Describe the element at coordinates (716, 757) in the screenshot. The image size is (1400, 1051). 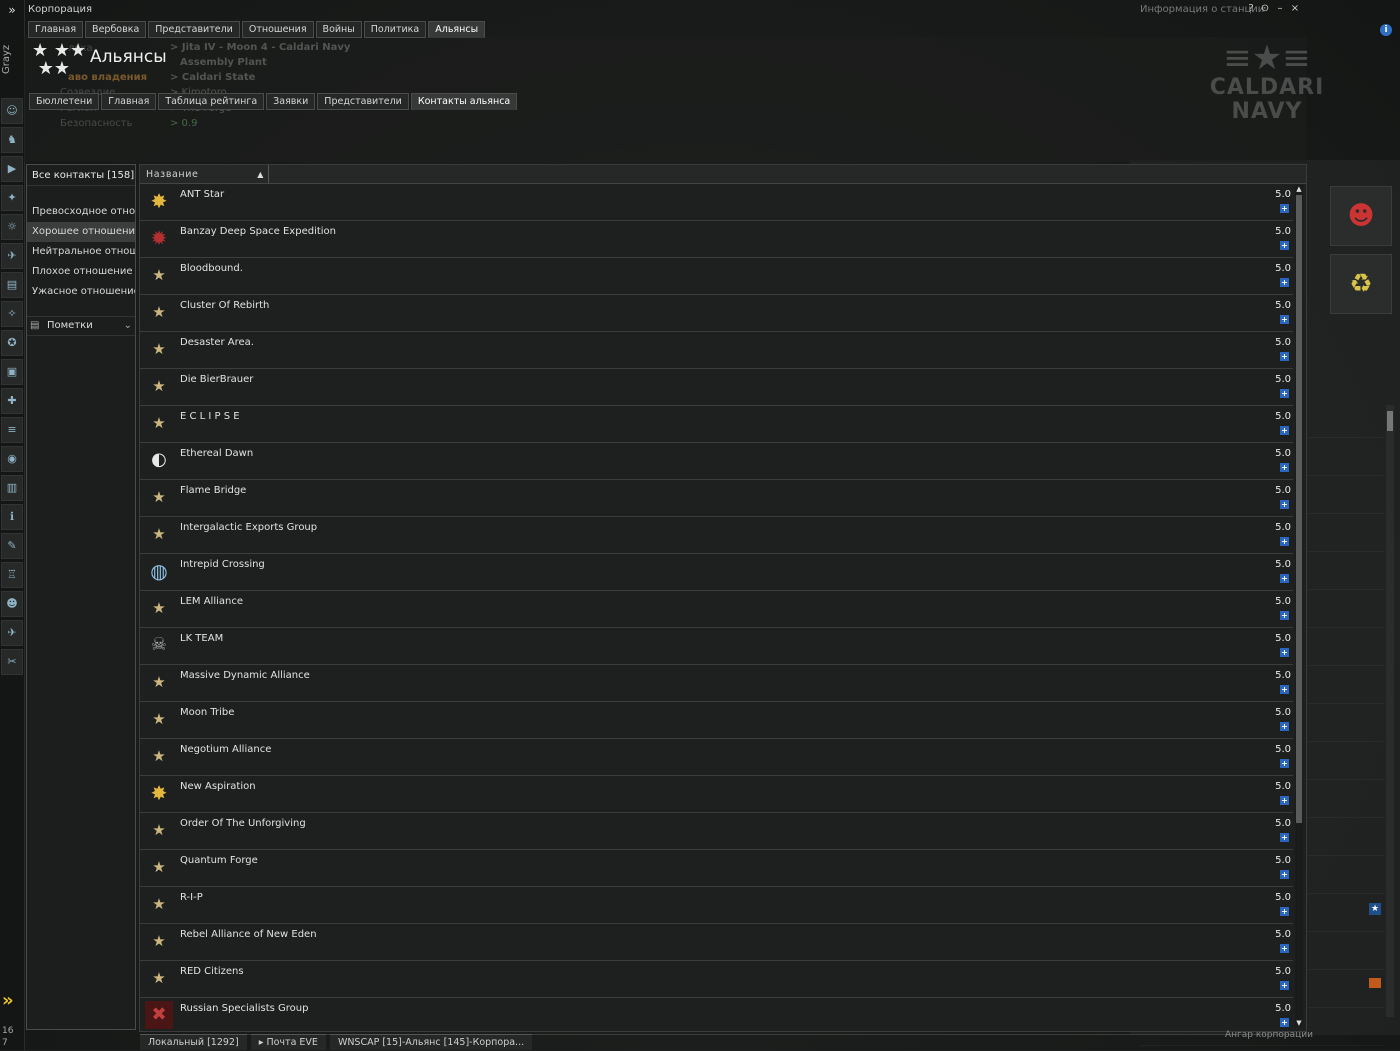
I see `table-row: ★ Negotium Alliance 5.0 +` at that location.